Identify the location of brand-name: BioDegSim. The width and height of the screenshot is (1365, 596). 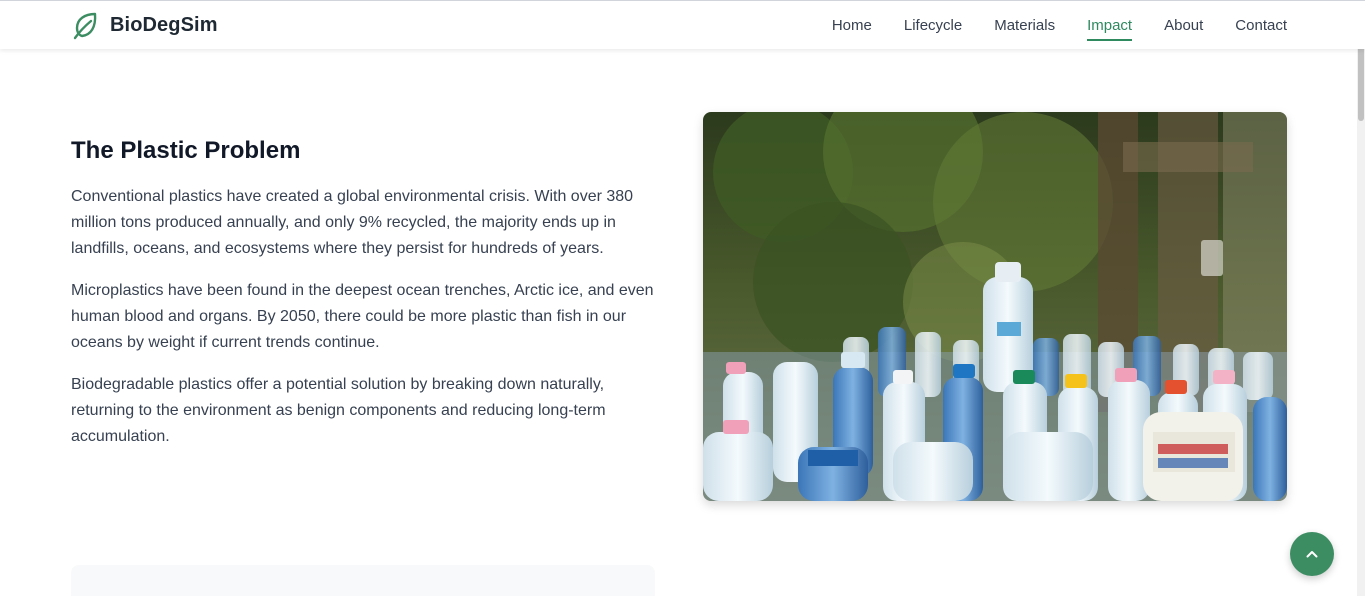
(164, 24).